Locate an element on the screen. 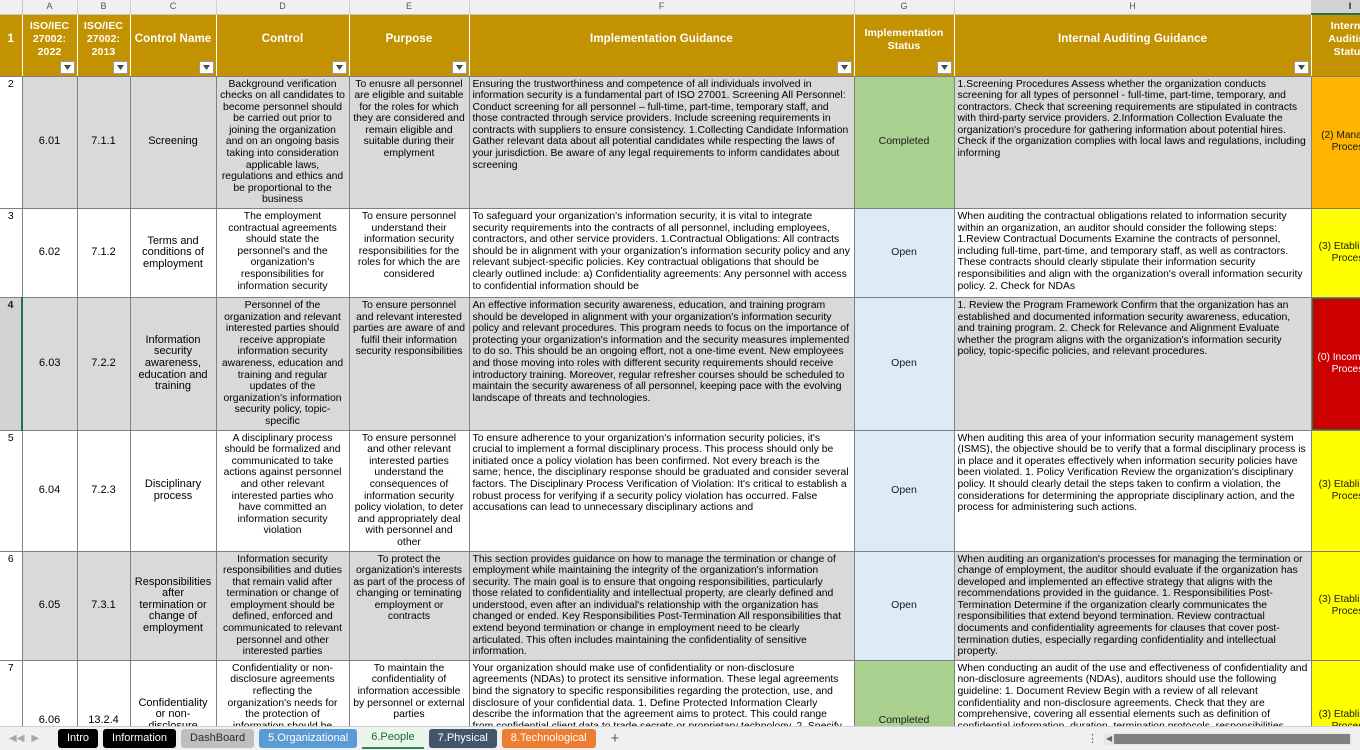  header-label-iso-2013: ISO/IEC 27002: 2013 is located at coordinates (103, 39).